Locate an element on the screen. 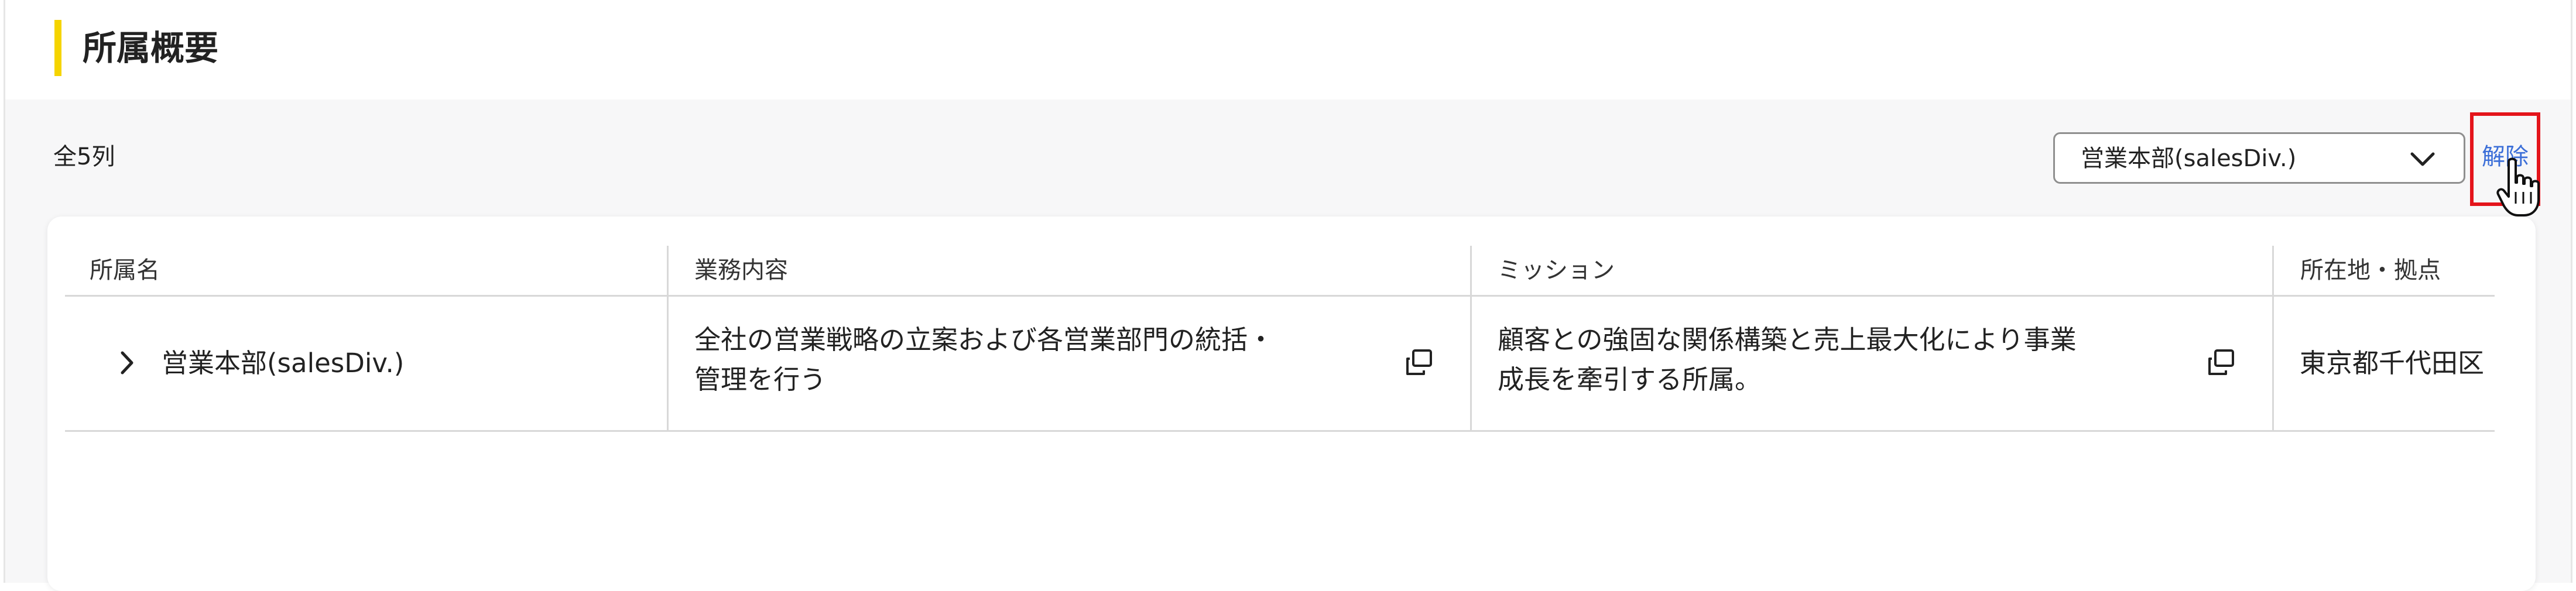  cell-business: 全社の営業戦略の立案および各営業部門の統括・ 管理を行う is located at coordinates (1069, 363).